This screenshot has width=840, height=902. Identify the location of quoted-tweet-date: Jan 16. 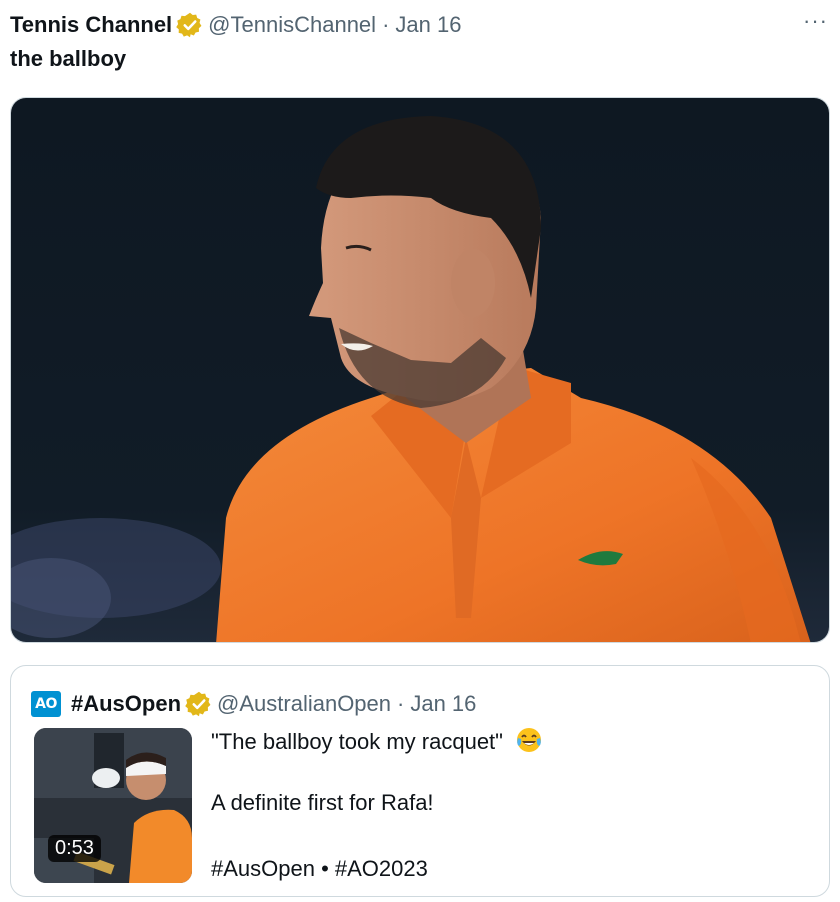
(443, 704).